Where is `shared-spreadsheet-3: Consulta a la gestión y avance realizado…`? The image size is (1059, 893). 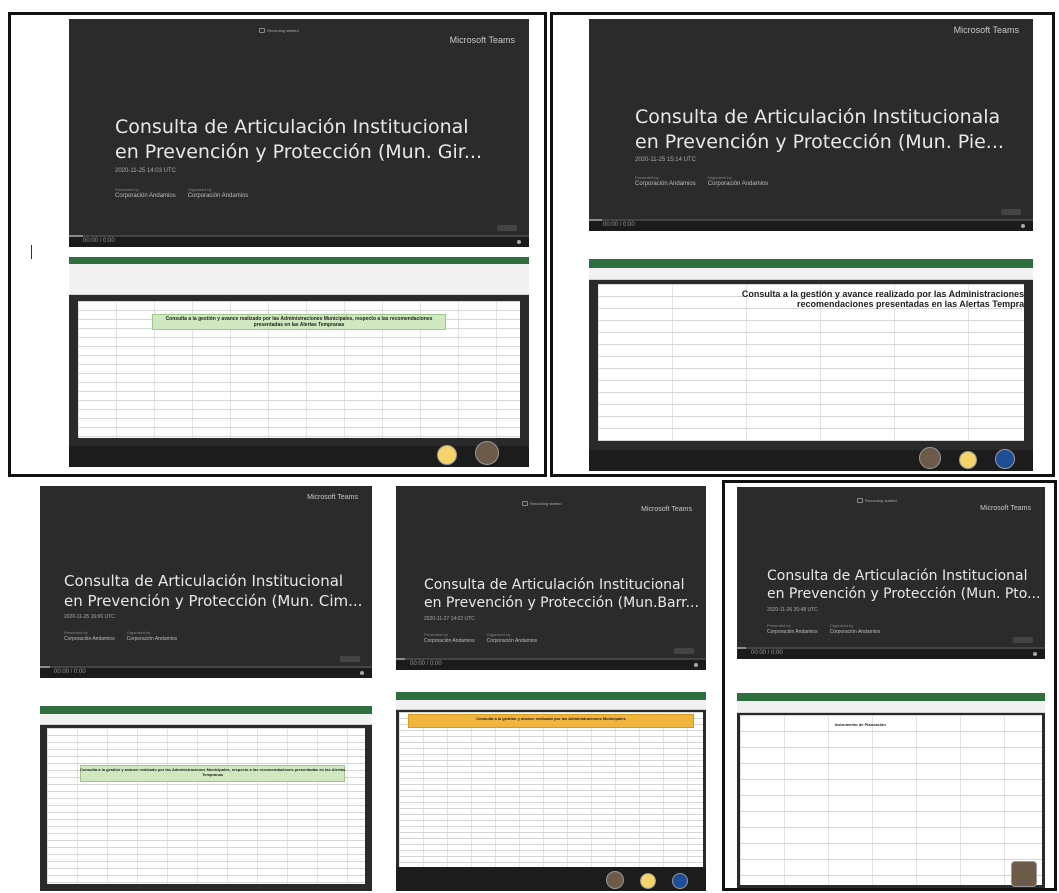 shared-spreadsheet-3: Consulta a la gestión y avance realizado… is located at coordinates (206, 798).